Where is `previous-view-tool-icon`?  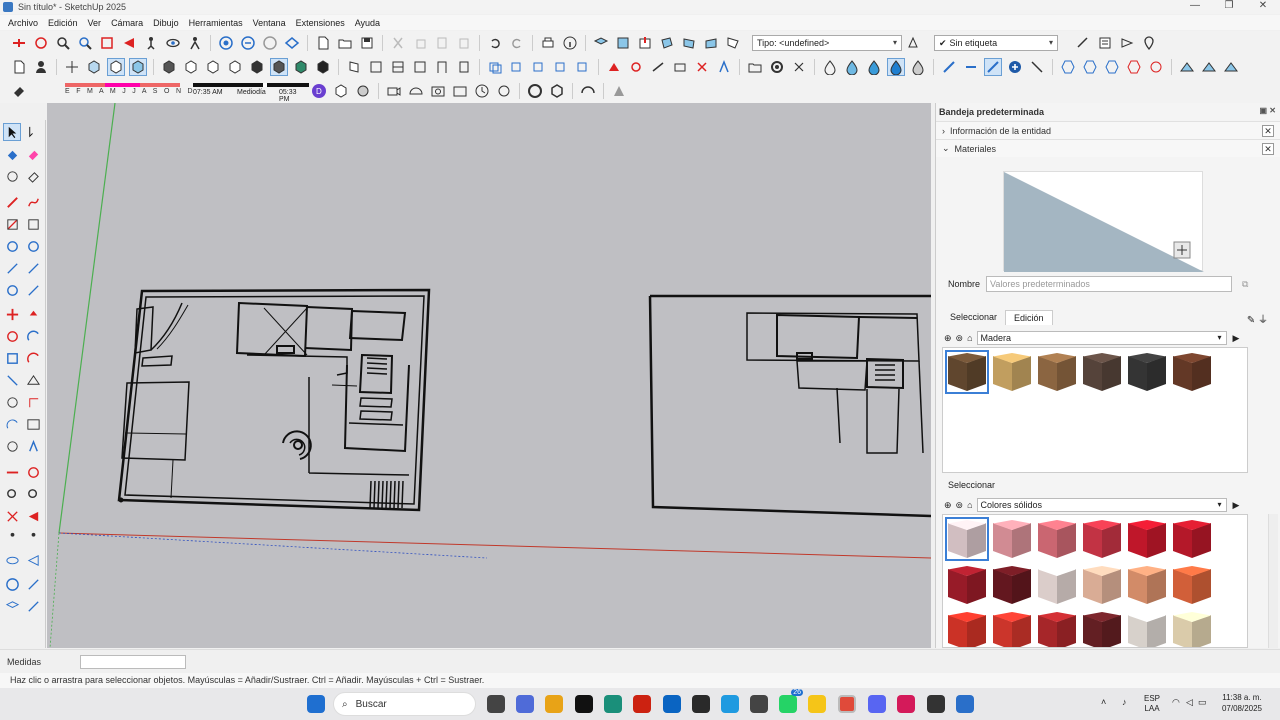
previous-view-tool-icon is located at coordinates (33, 516).